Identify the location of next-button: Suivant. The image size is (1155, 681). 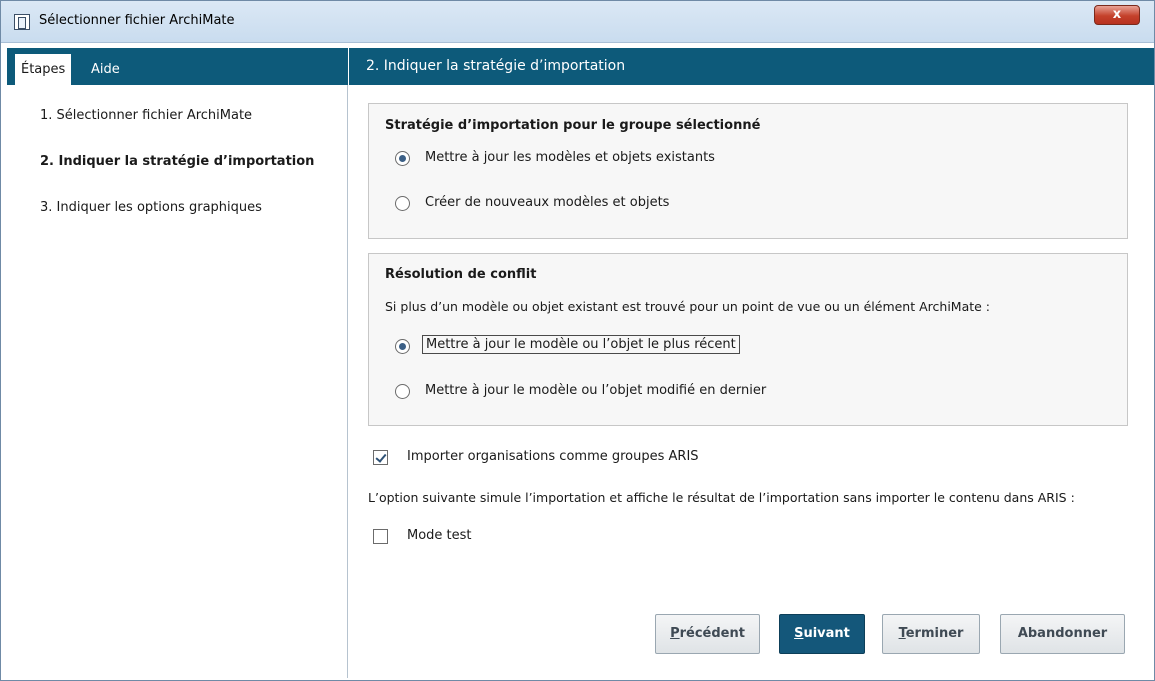
(822, 634).